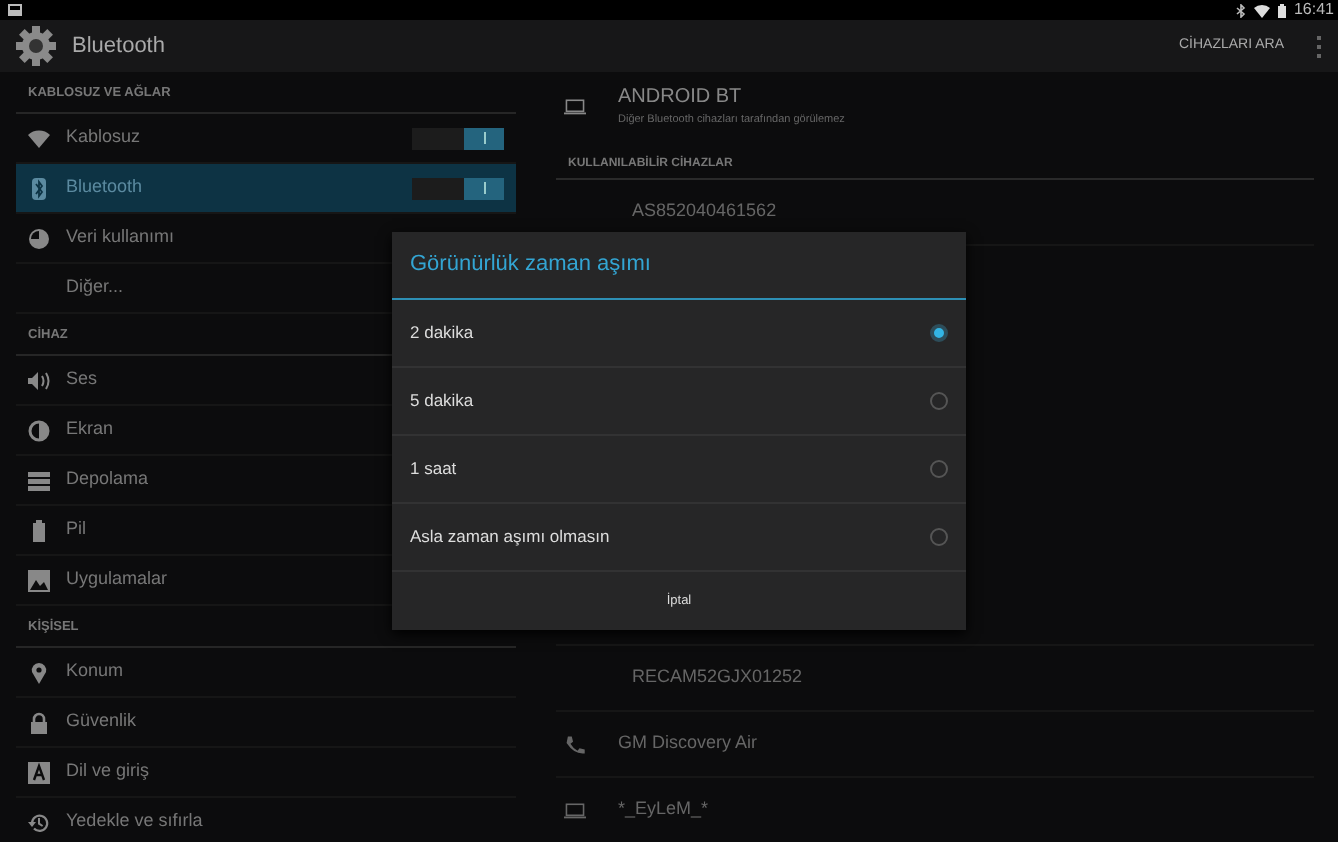 This screenshot has height=842, width=1338. Describe the element at coordinates (266, 820) in the screenshot. I see `settings-item: Yedekle ve sıfırla` at that location.